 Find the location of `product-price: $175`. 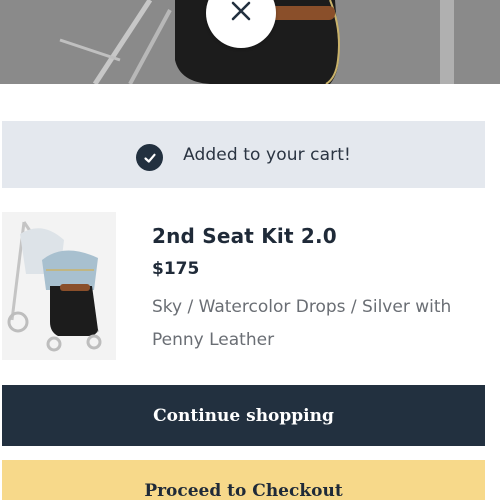

product-price: $175 is located at coordinates (176, 269).